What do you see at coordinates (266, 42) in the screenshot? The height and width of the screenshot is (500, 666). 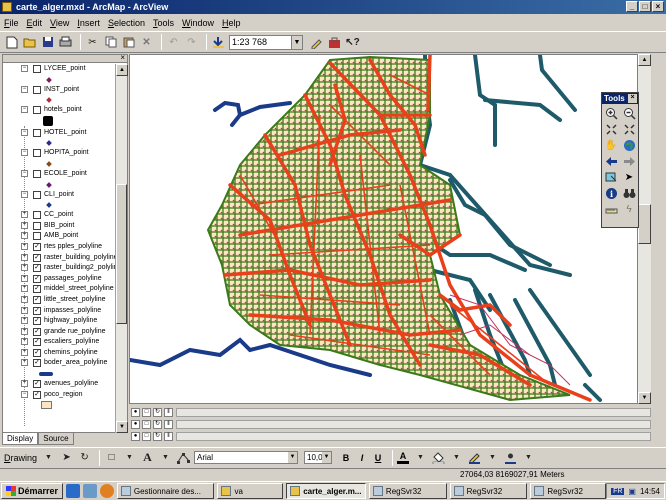 I see `map-scale-input: 1:23 768 ▼` at bounding box center [266, 42].